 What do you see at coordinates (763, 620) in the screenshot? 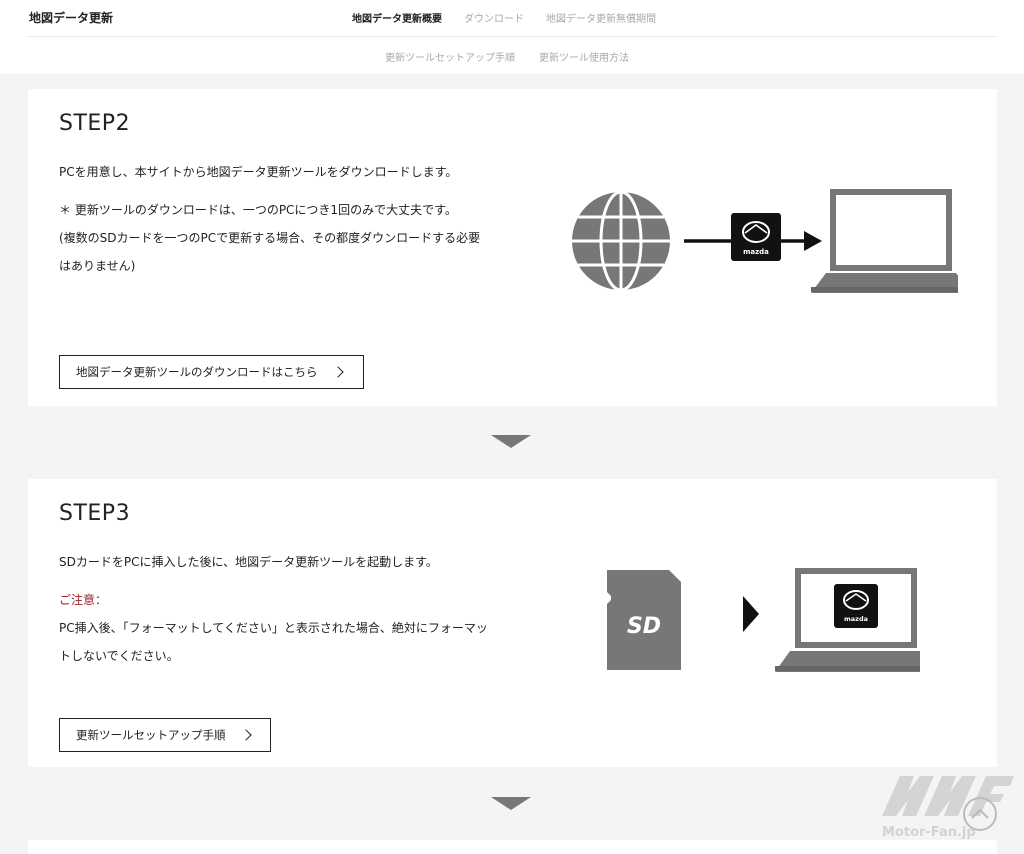
I see `step3-illustration: SD mazda` at bounding box center [763, 620].